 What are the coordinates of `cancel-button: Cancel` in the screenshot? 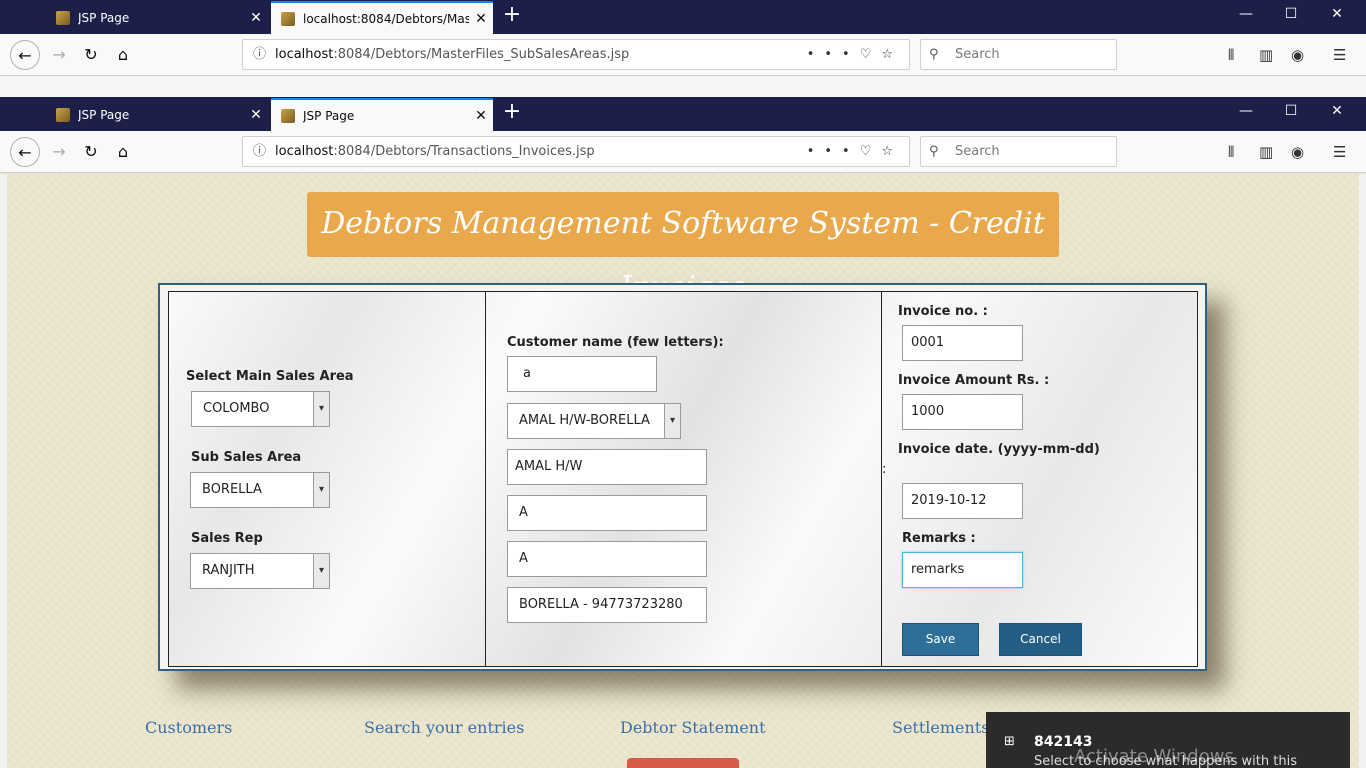 It's located at (1040, 639).